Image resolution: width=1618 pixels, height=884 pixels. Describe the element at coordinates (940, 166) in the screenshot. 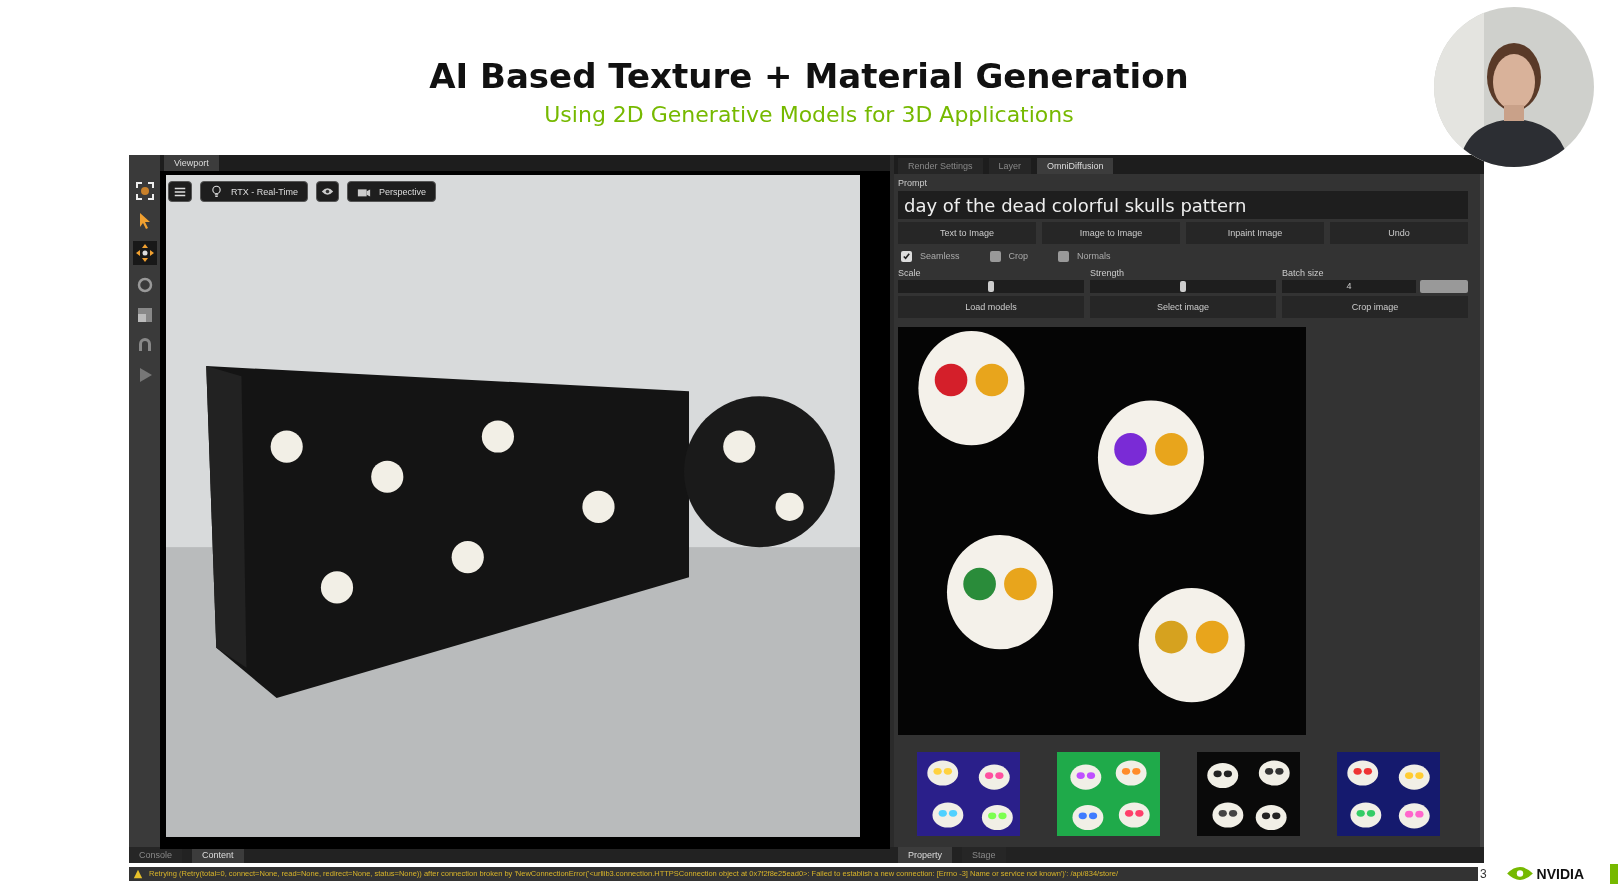

I see `panel-tab: Render Settings` at that location.